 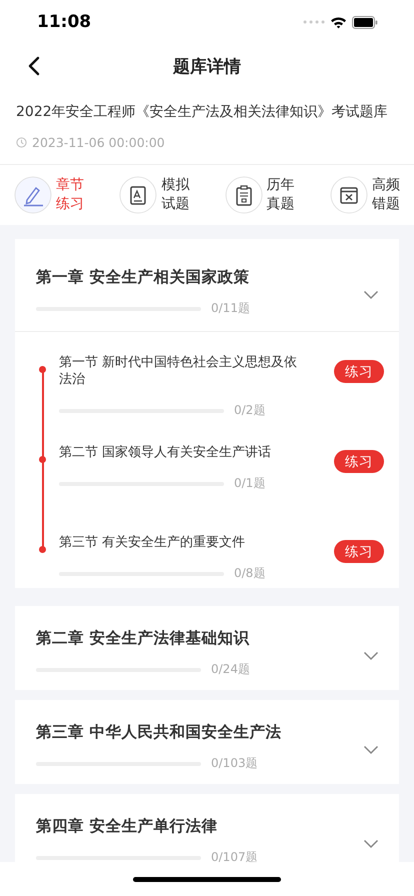 What do you see at coordinates (234, 763) in the screenshot?
I see `question-count: 0/103题` at bounding box center [234, 763].